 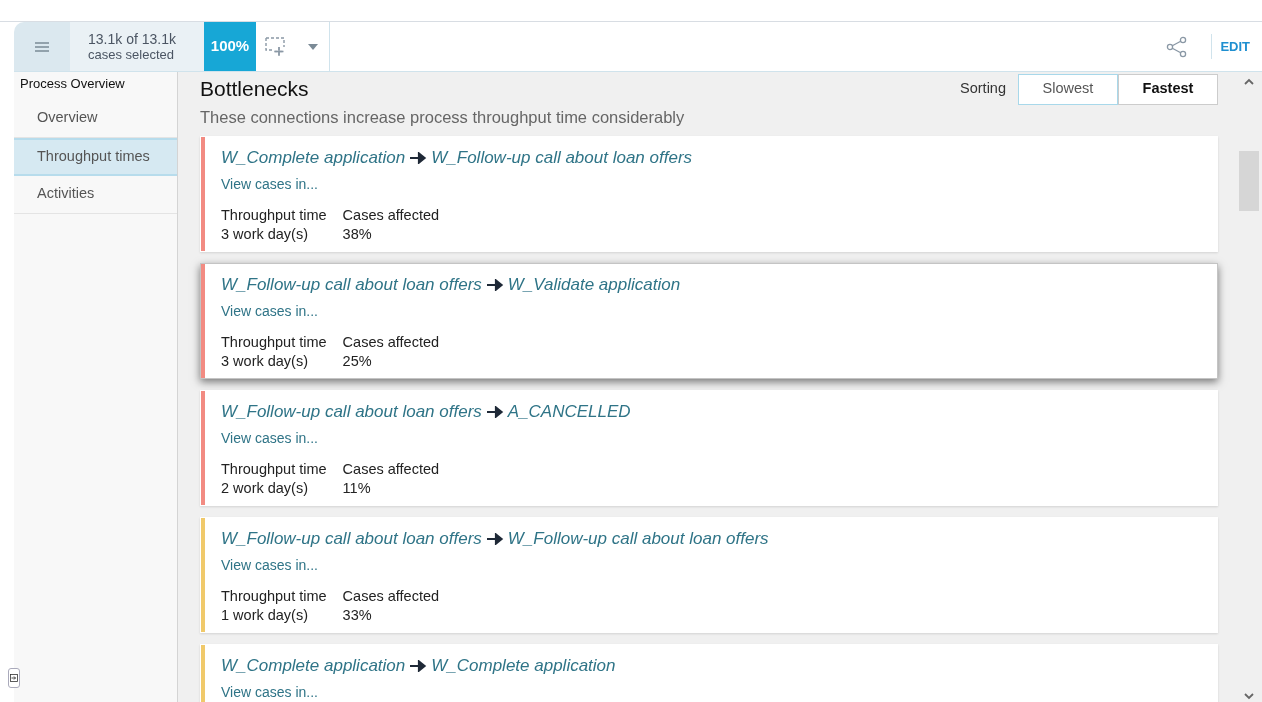 I want to click on percentage-badge: 100%, so click(x=230, y=46).